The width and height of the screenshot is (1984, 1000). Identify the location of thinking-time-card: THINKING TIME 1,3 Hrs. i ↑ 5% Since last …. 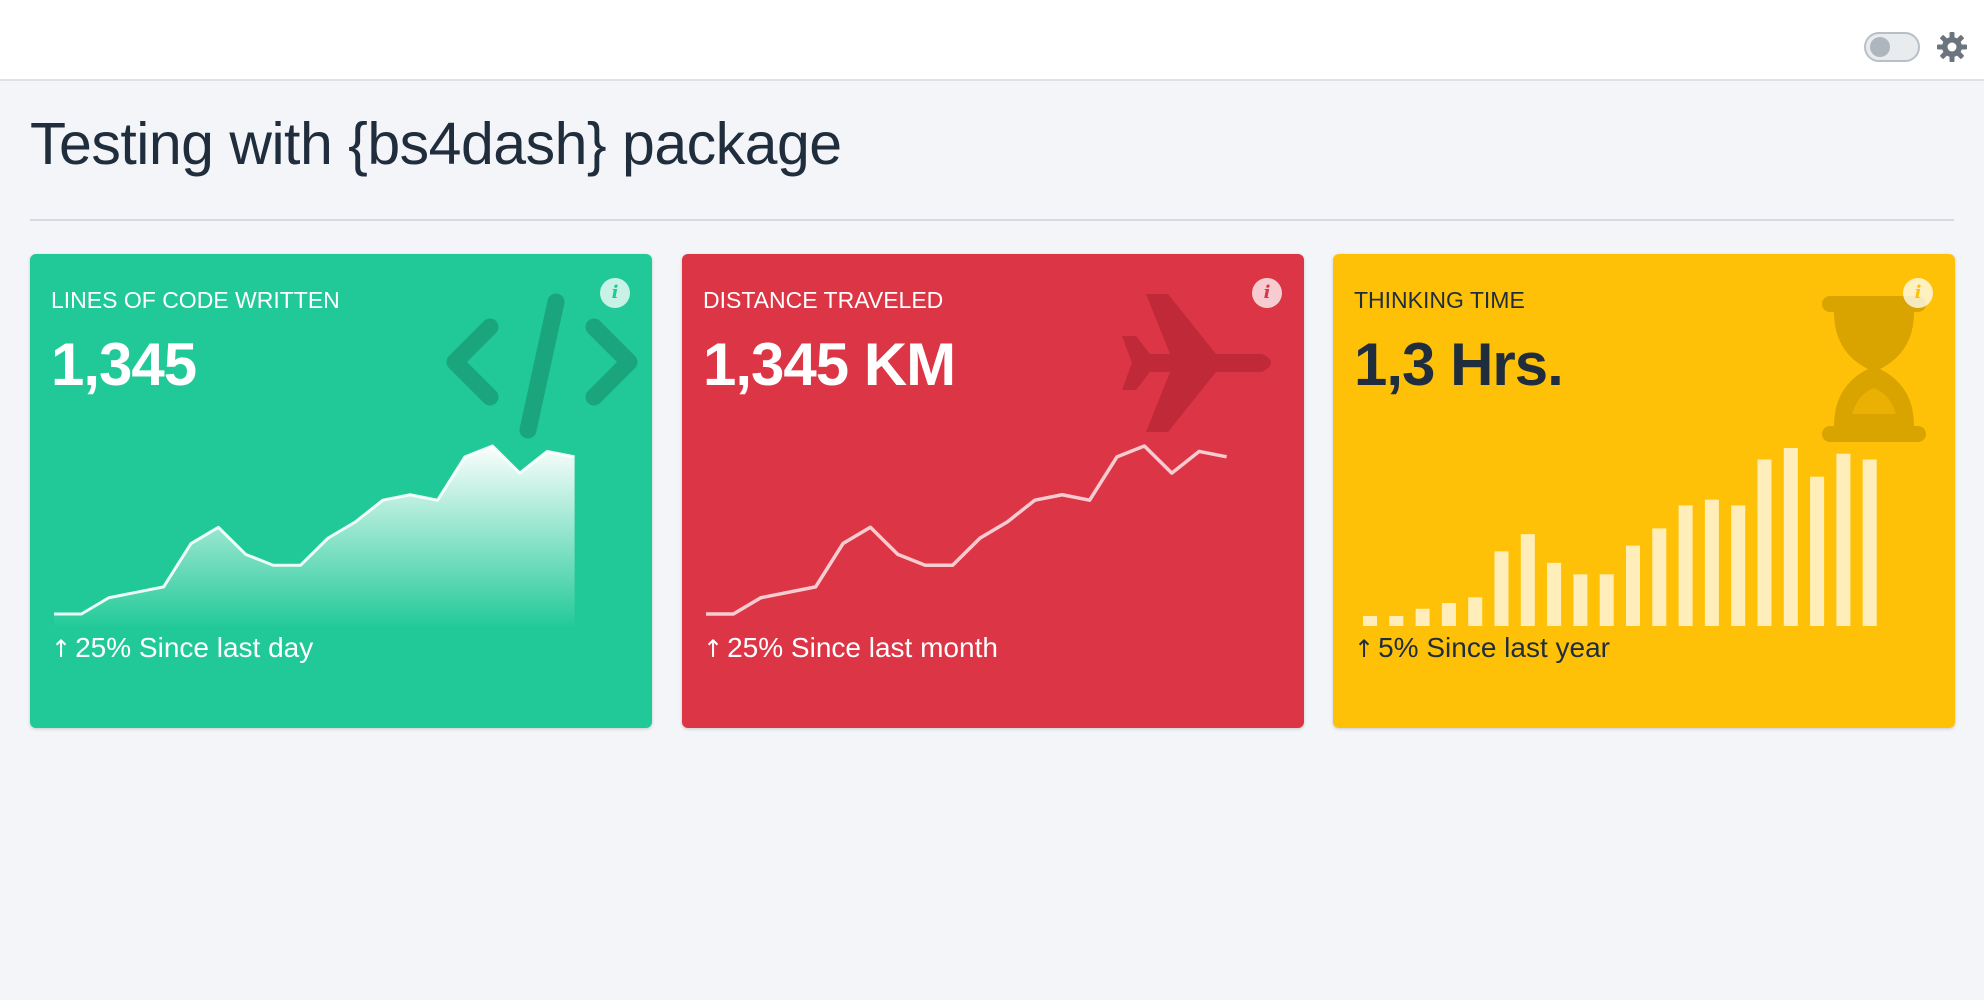
(1644, 491).